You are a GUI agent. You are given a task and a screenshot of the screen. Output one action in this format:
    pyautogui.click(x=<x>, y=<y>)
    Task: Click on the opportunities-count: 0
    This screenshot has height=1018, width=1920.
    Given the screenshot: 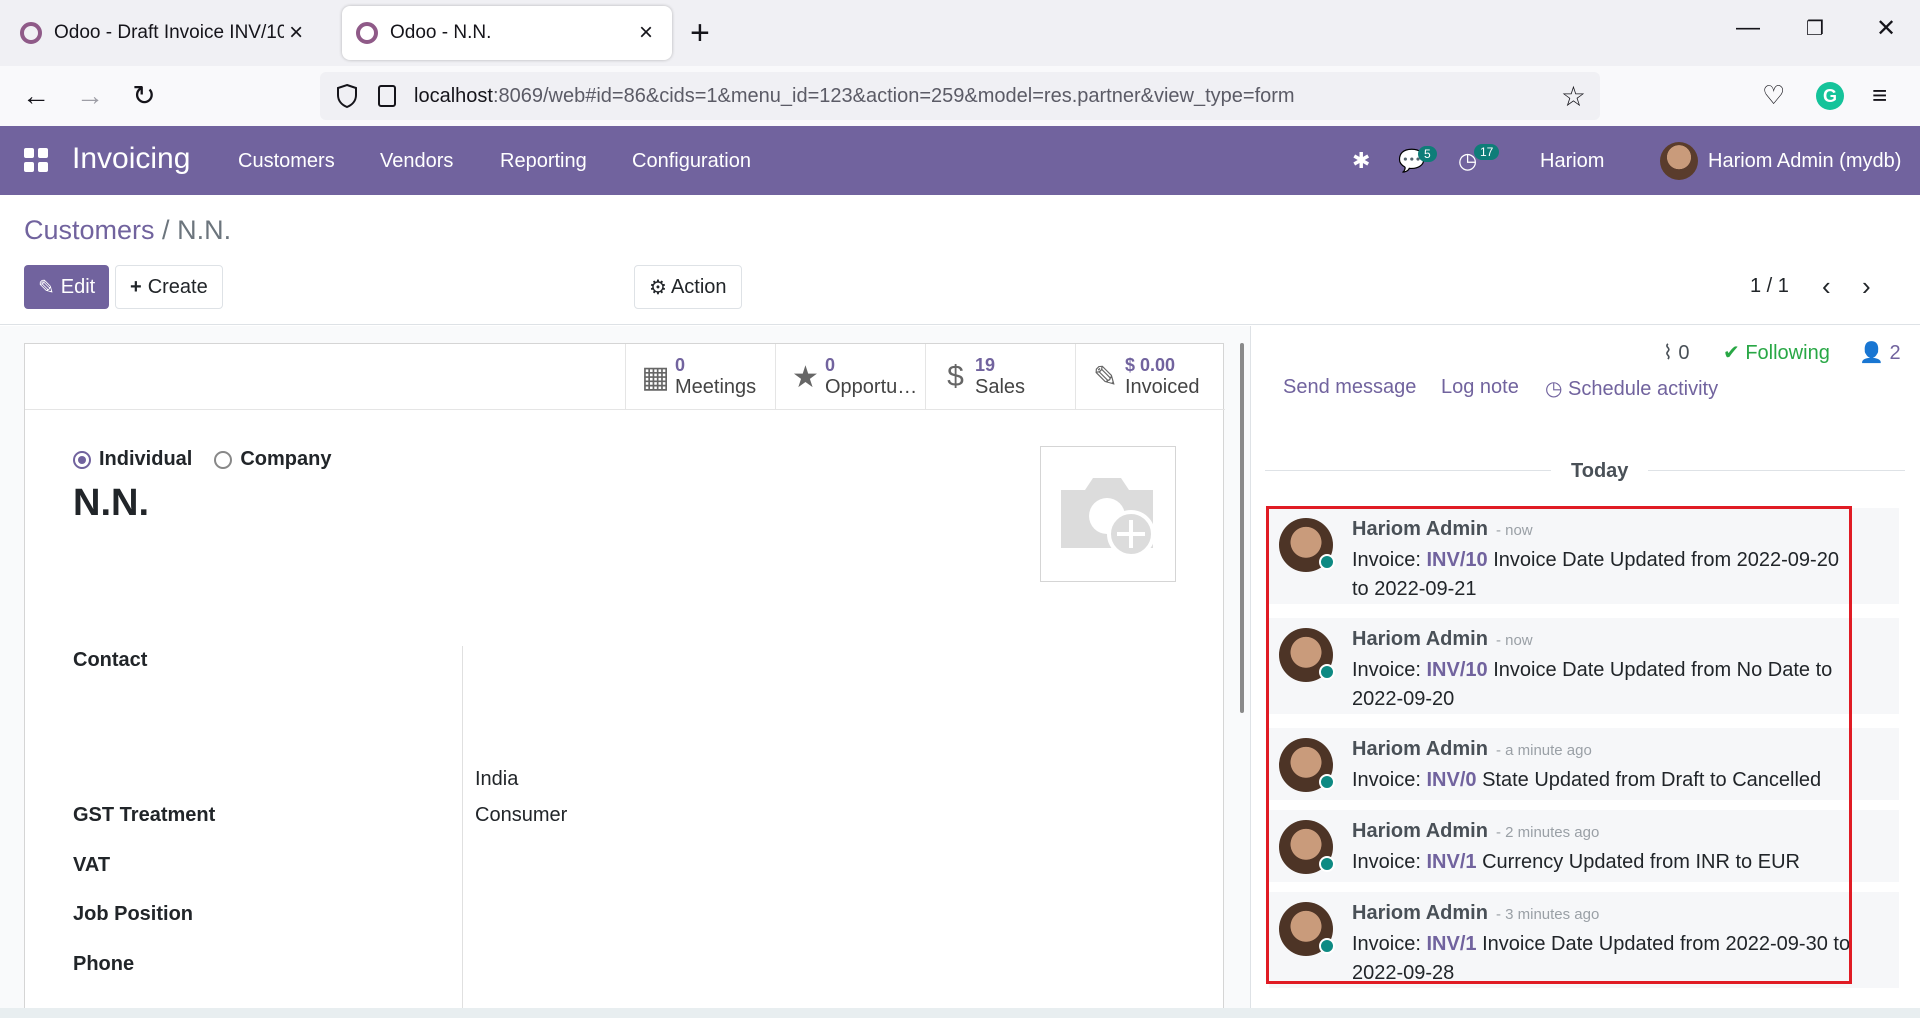 What is the action you would take?
    pyautogui.click(x=830, y=365)
    